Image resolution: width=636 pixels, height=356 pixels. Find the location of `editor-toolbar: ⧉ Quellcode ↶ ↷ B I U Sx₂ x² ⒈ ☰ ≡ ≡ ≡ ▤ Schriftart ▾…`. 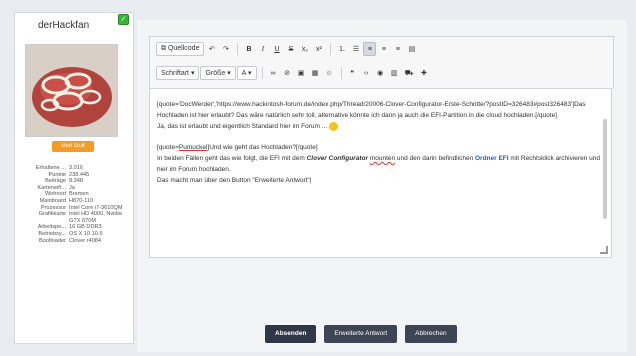

editor-toolbar: ⧉ Quellcode ↶ ↷ B I U Sx₂ x² ⒈ ☰ ≡ ≡ ≡ ▤ Schriftart ▾… is located at coordinates (381, 62).